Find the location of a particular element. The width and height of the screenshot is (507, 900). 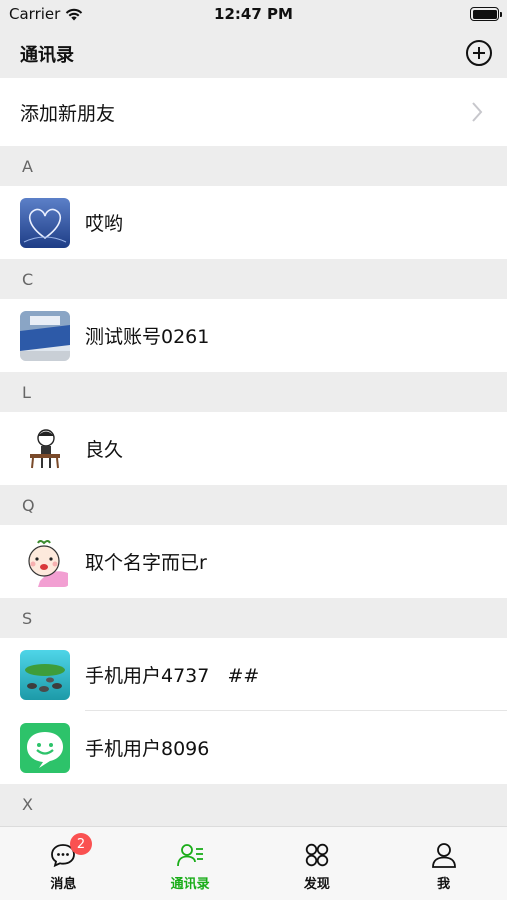

contacts-icon is located at coordinates (190, 855).